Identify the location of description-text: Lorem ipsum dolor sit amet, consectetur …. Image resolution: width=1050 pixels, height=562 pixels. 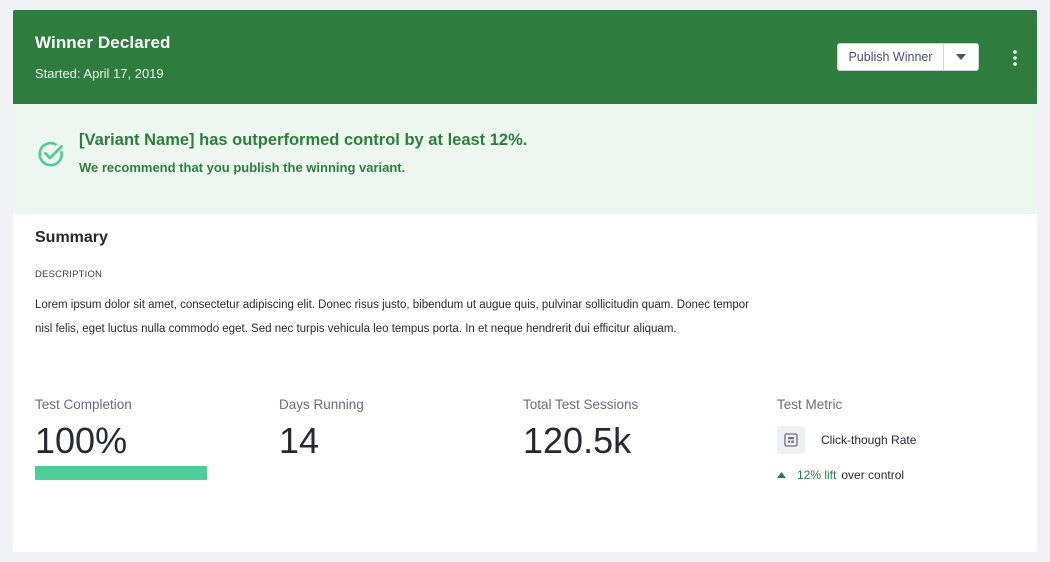
(392, 317).